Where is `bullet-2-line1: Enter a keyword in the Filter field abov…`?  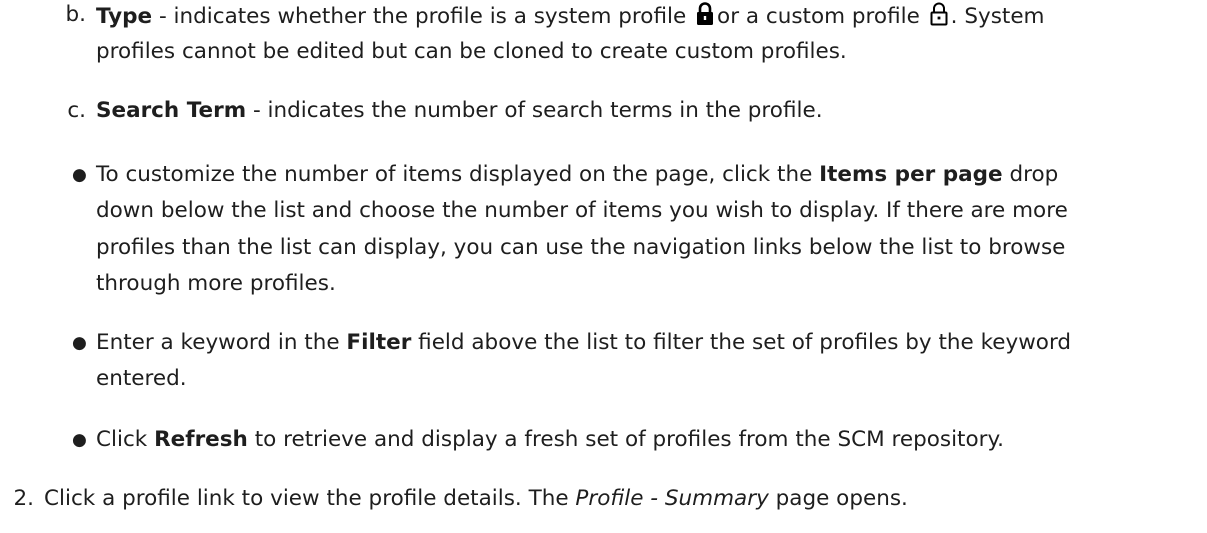 bullet-2-line1: Enter a keyword in the Filter field abov… is located at coordinates (584, 342).